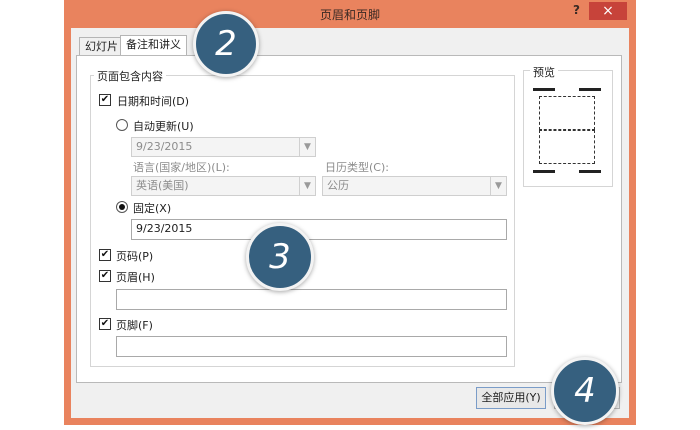  What do you see at coordinates (349, 15) in the screenshot?
I see `window-title: 页眉和页脚` at bounding box center [349, 15].